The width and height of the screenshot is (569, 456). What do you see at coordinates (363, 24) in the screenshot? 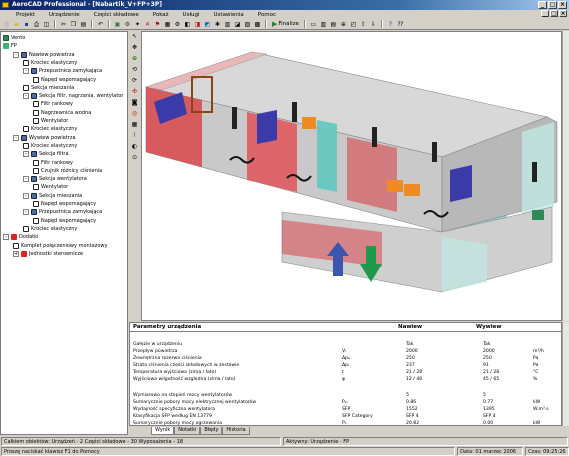
I see `export-icon: ⇪` at bounding box center [363, 24].